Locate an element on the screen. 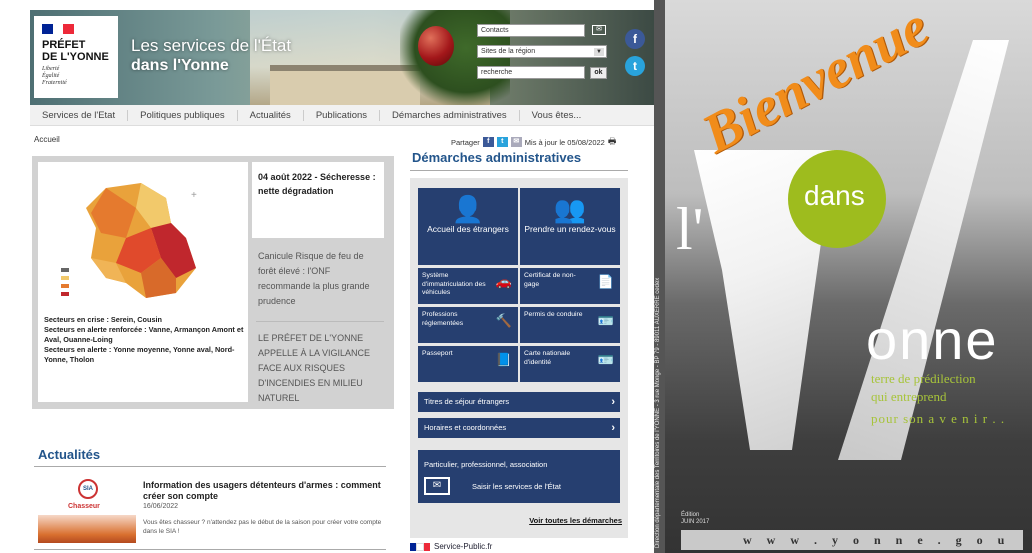 This screenshot has width=1032, height=553. cherry-image is located at coordinates (436, 46).